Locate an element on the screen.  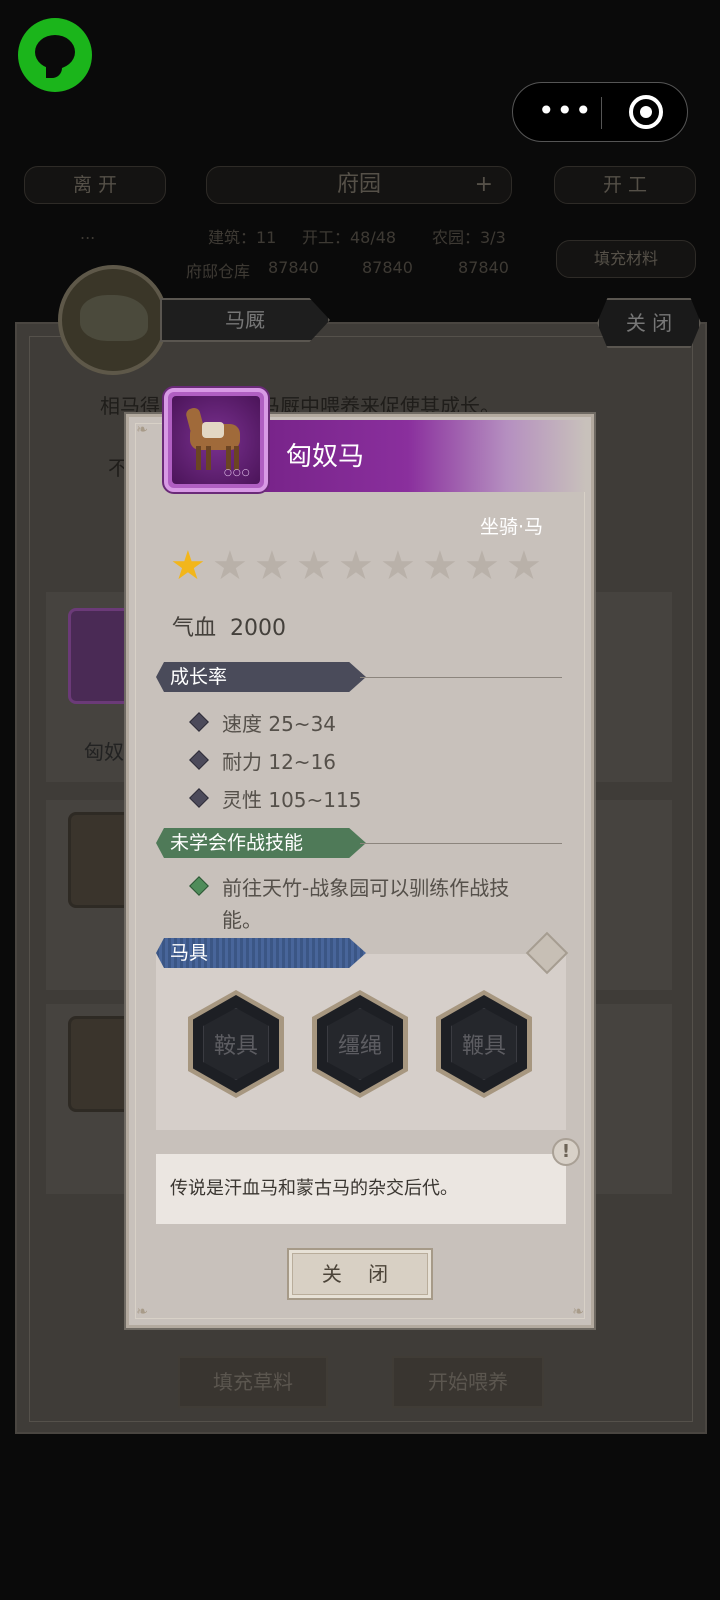
horse-portrait: ○○○ is located at coordinates (216, 440).